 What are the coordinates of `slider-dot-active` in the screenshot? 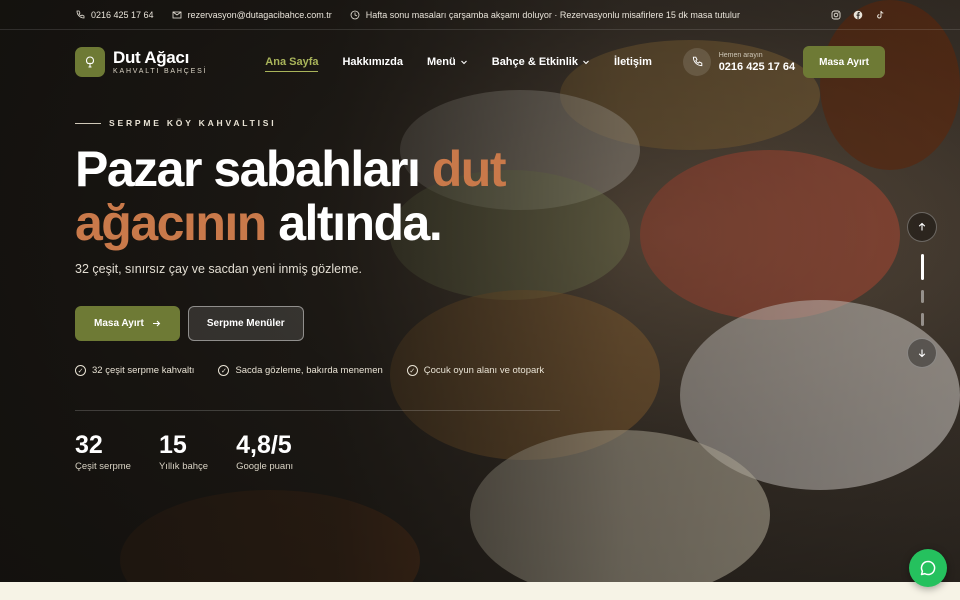 It's located at (922, 267).